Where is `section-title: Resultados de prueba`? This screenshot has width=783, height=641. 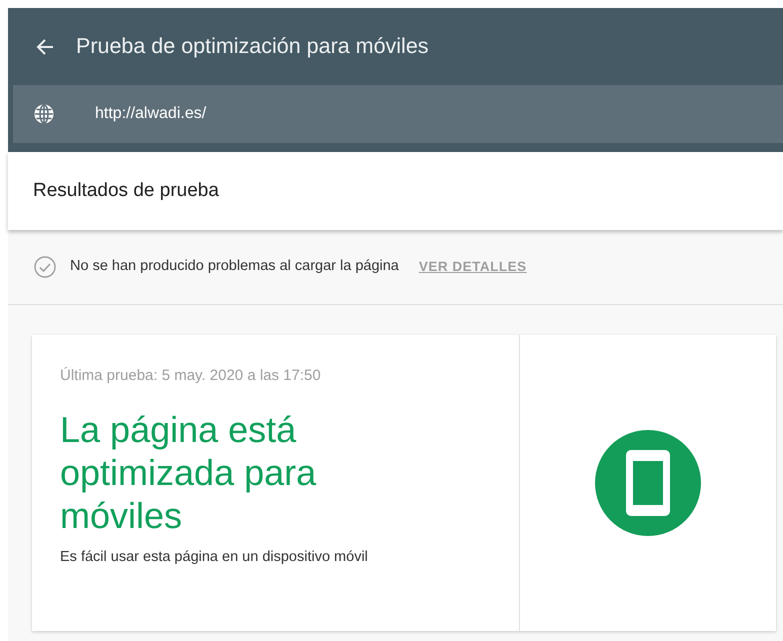 section-title: Resultados de prueba is located at coordinates (126, 190).